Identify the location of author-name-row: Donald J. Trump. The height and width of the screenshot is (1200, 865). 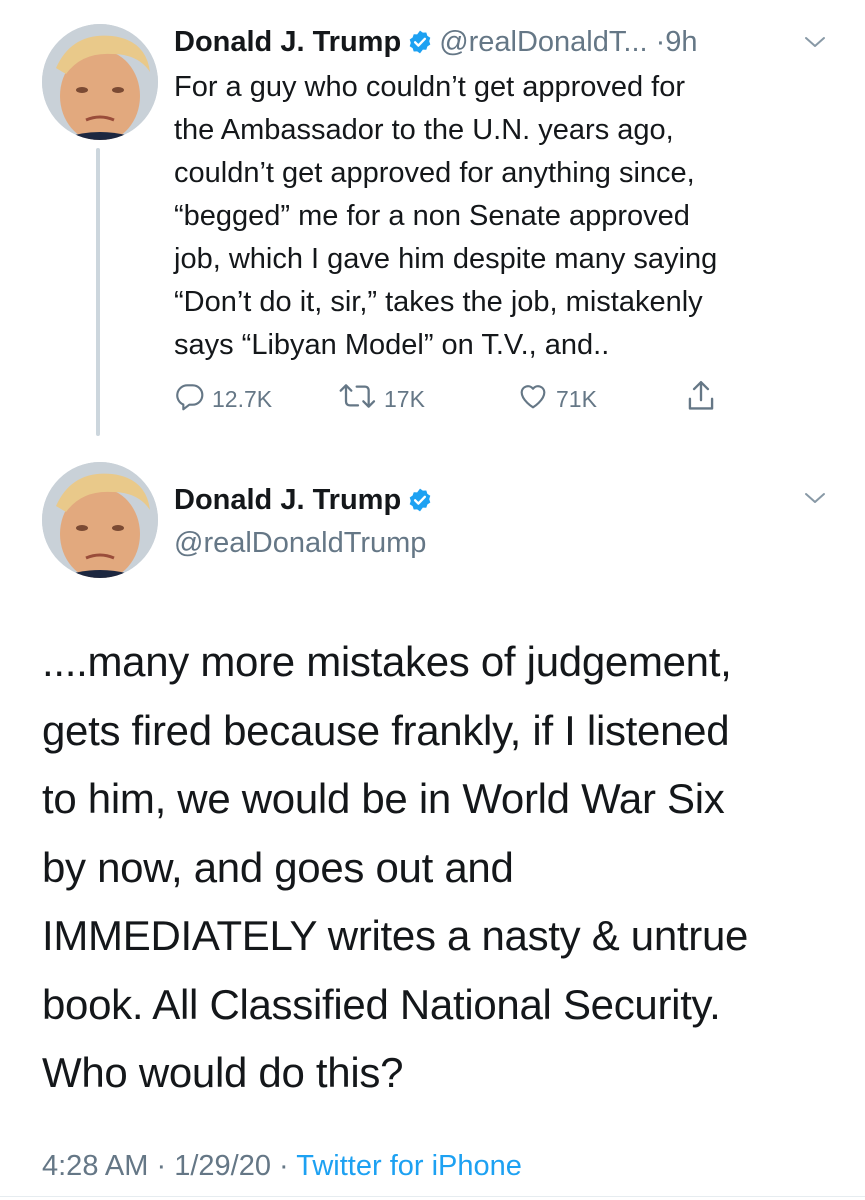
(306, 502).